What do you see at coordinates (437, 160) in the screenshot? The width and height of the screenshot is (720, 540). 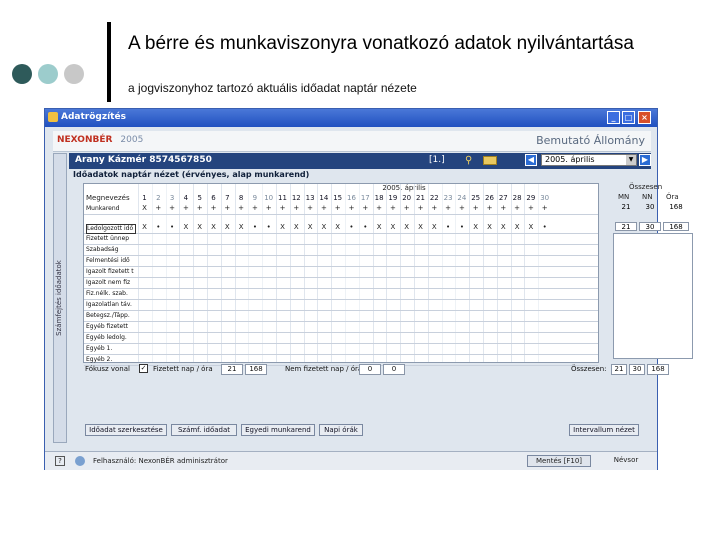 I see `page-indicator: [1.]` at bounding box center [437, 160].